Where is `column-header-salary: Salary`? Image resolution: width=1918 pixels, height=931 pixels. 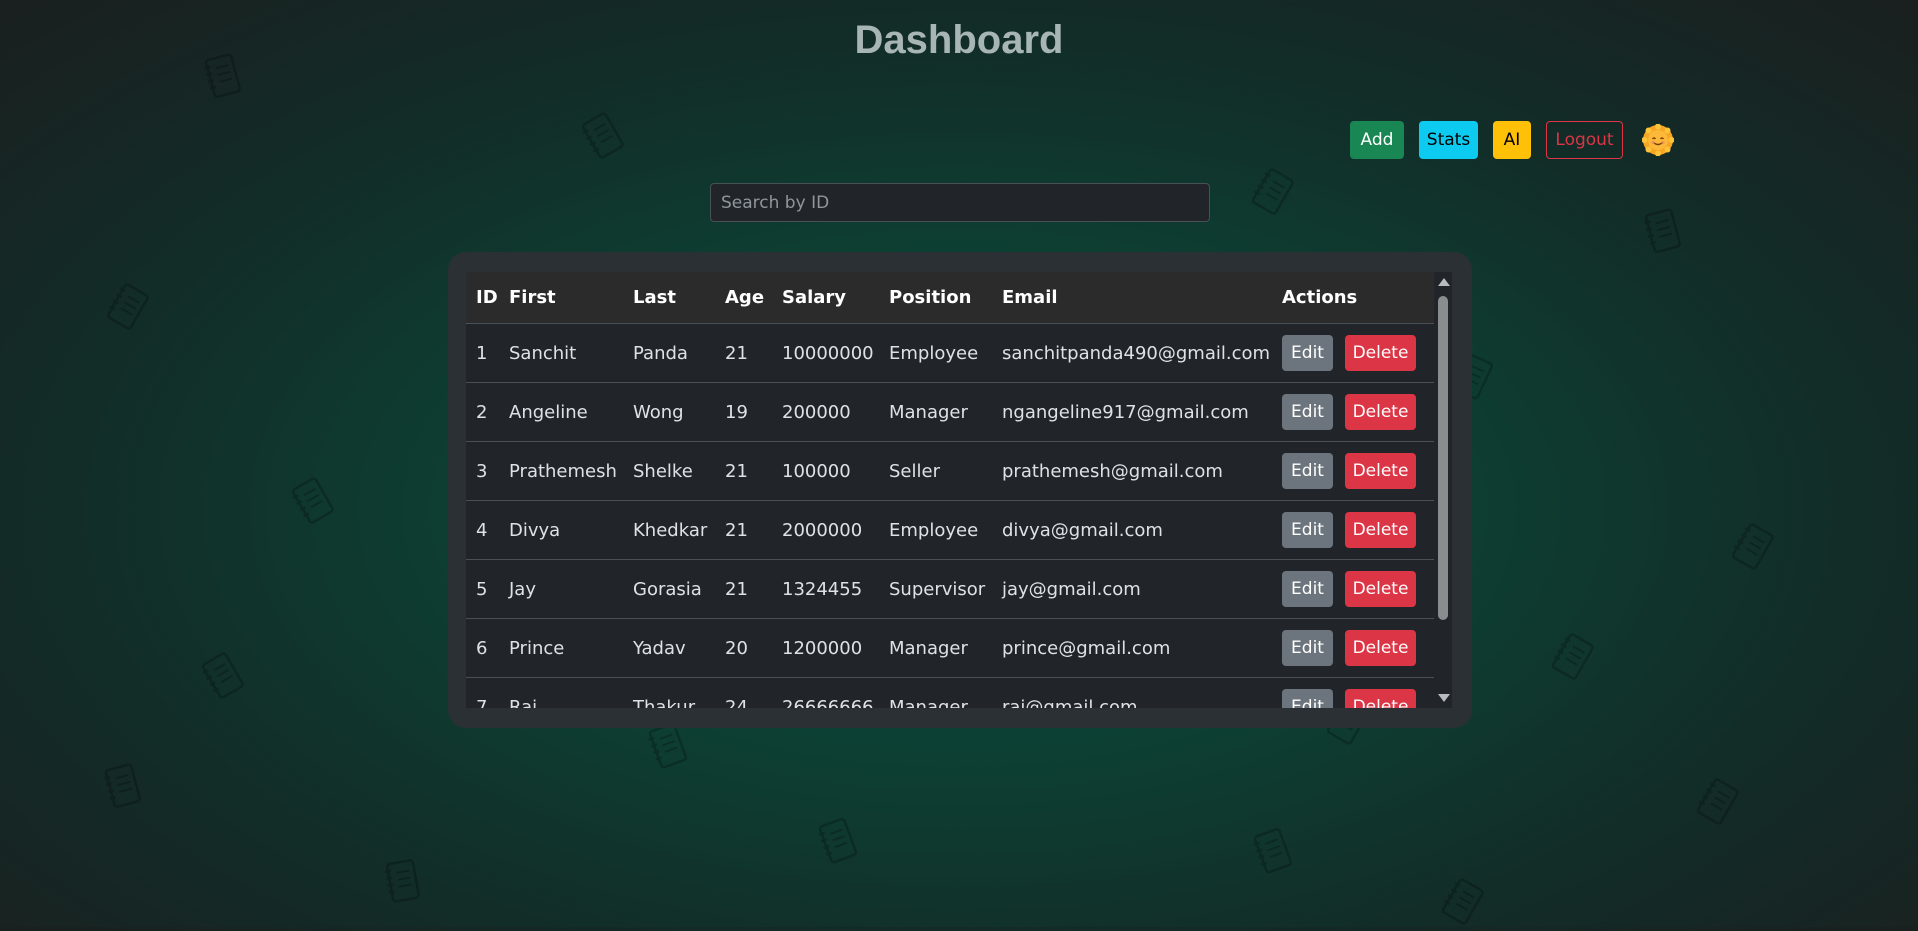 column-header-salary: Salary is located at coordinates (825, 298).